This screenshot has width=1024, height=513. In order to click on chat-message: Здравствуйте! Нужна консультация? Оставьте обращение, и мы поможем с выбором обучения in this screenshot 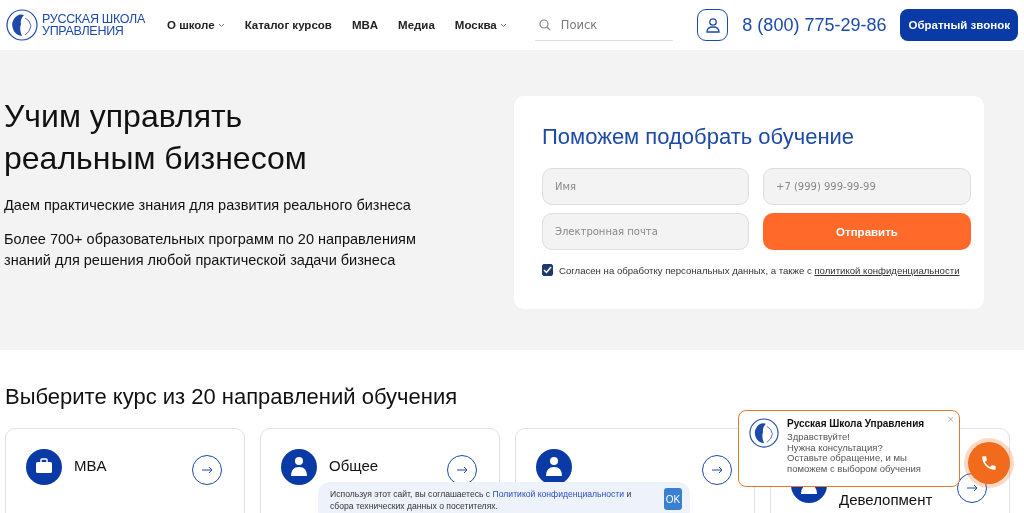, I will do `click(854, 453)`.